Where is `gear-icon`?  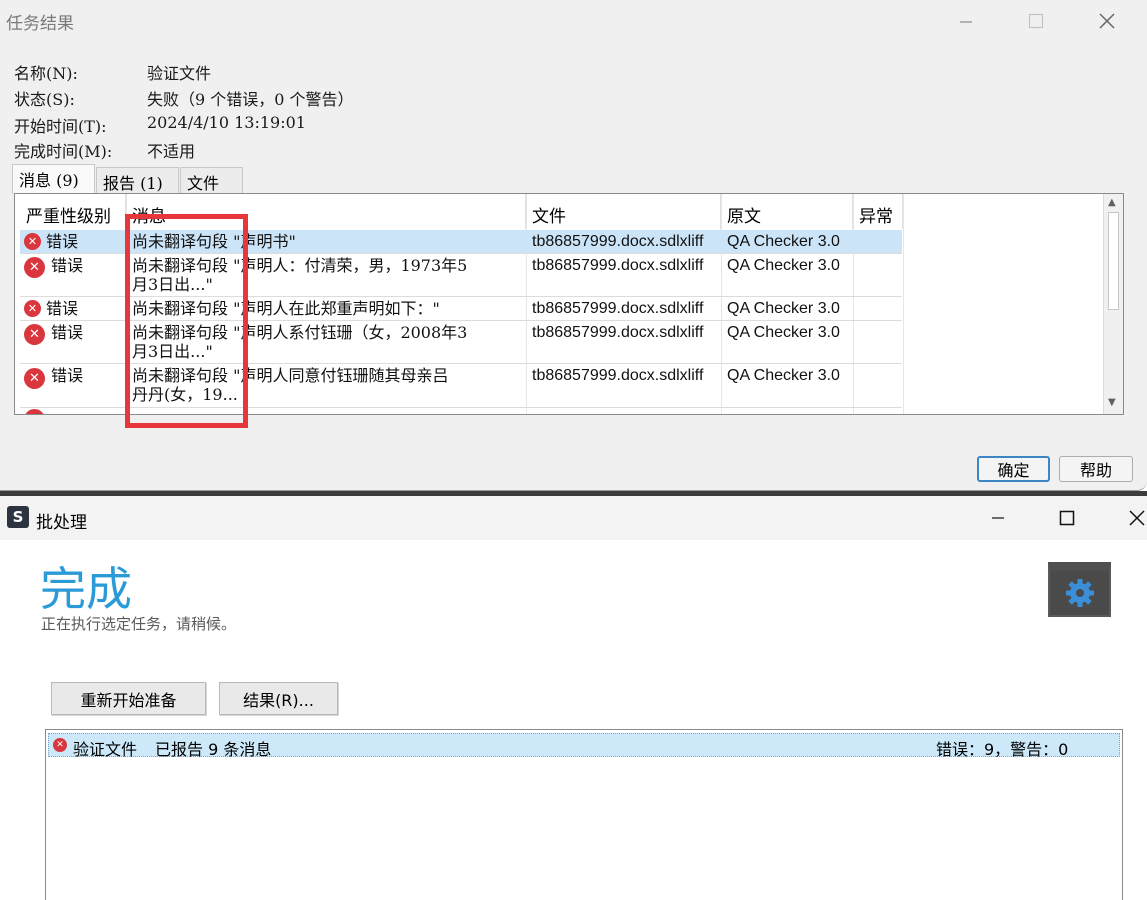
gear-icon is located at coordinates (1079, 593).